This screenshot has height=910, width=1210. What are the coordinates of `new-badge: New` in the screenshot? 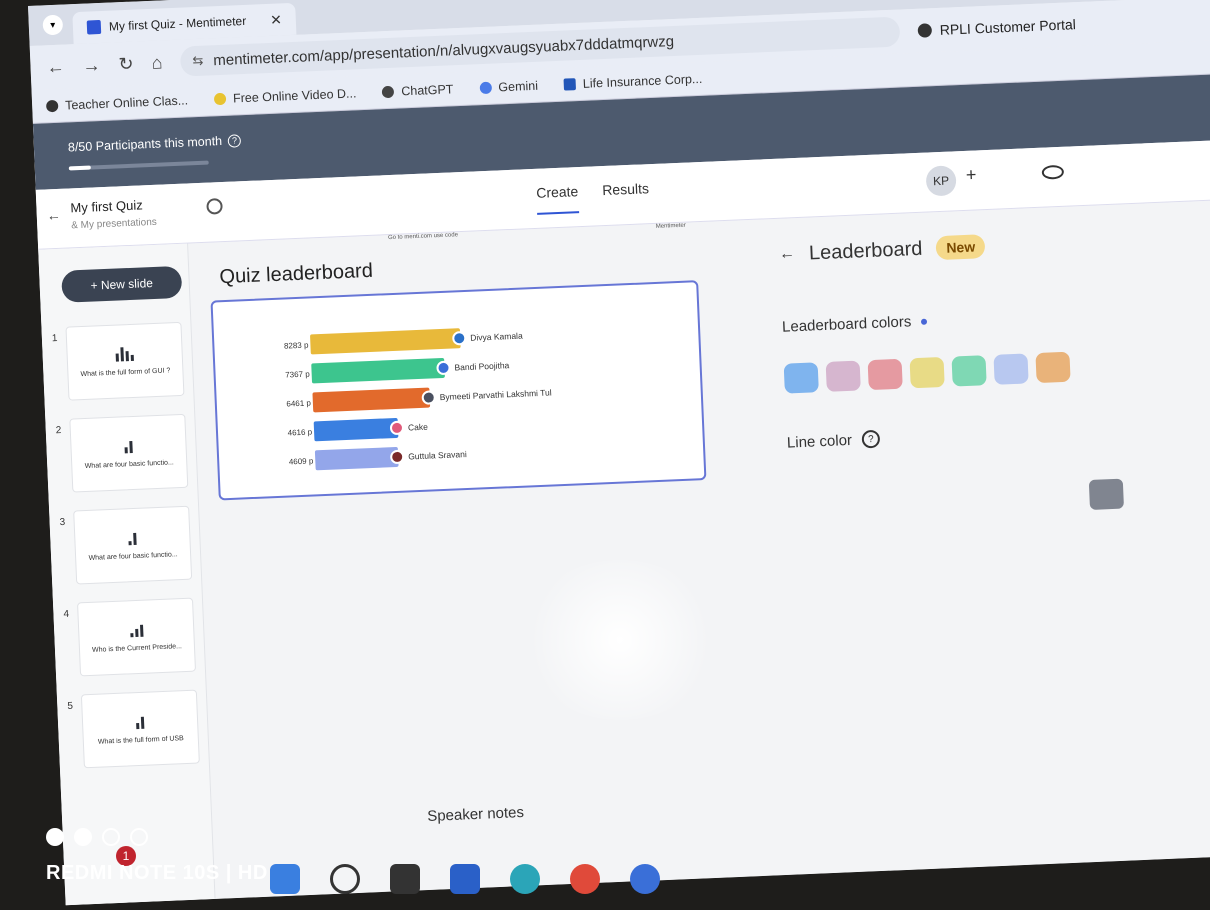 It's located at (960, 247).